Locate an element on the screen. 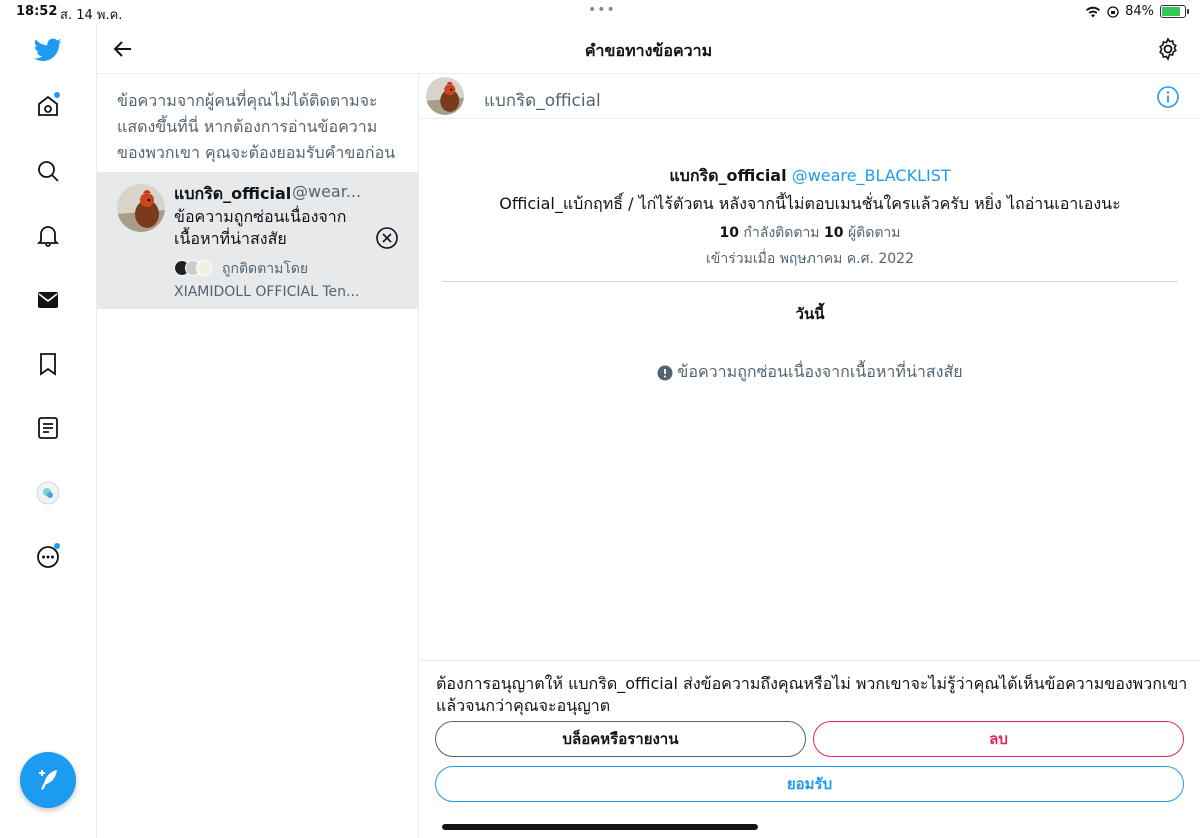 This screenshot has width=1200, height=838. info-icon is located at coordinates (1168, 97).